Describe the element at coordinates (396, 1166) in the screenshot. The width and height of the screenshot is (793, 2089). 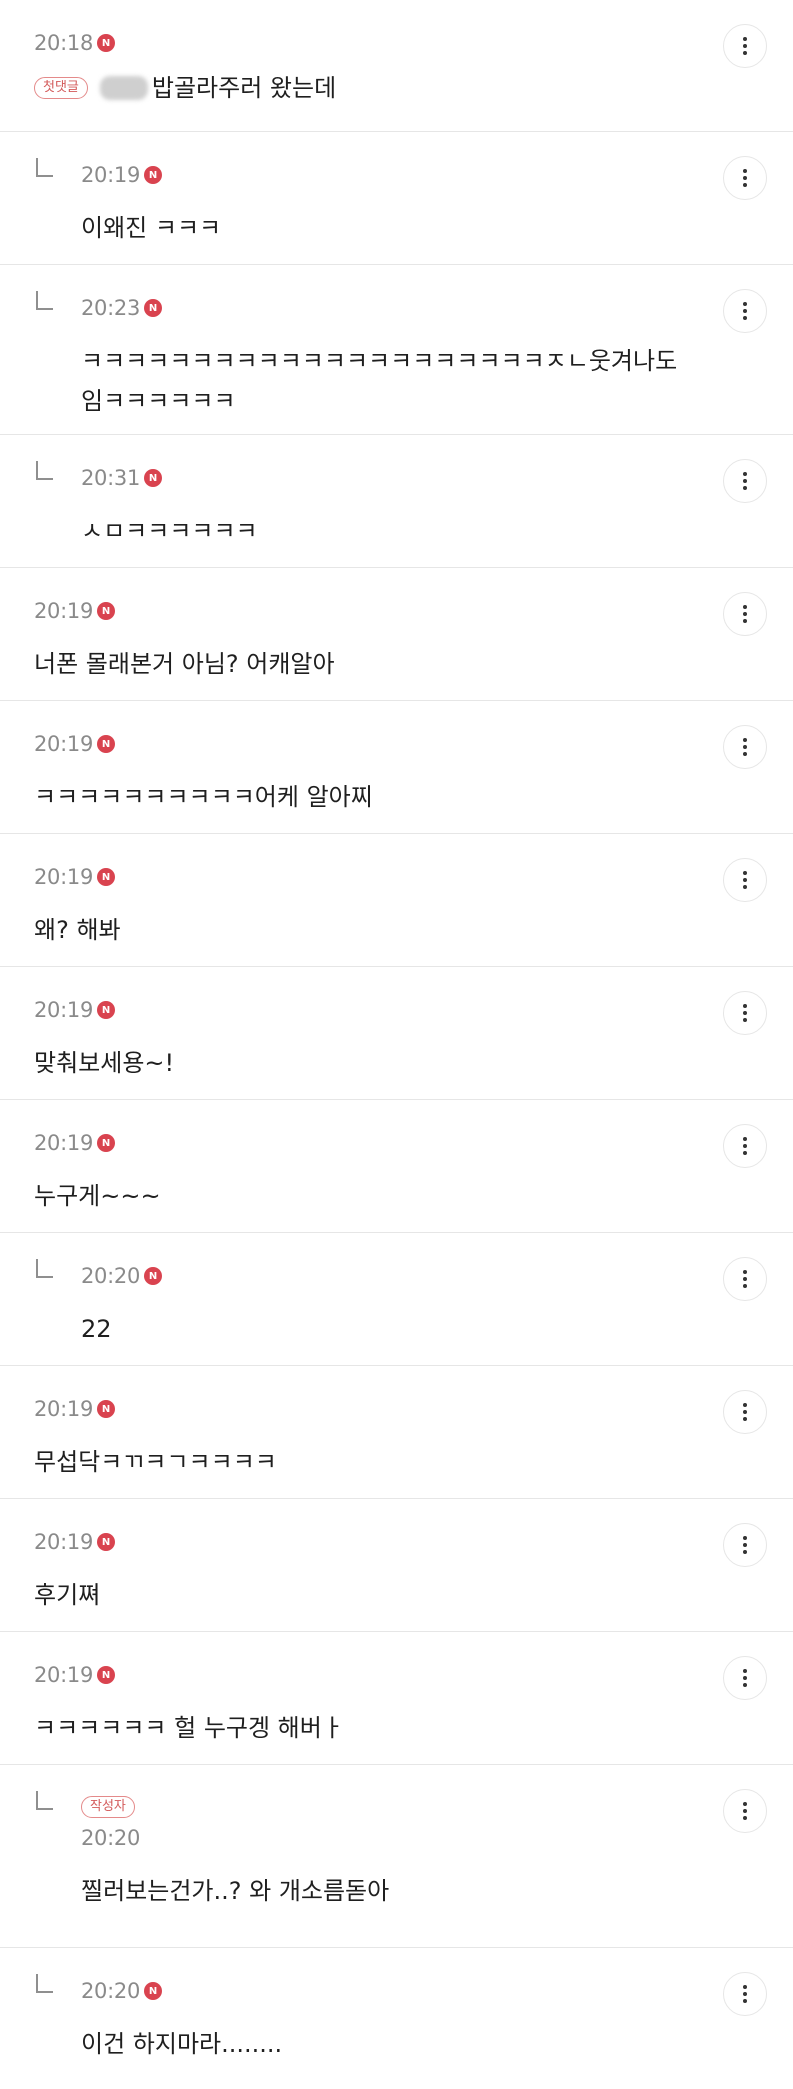
I see `comment-item: 20:19 N 누구게~~~` at that location.